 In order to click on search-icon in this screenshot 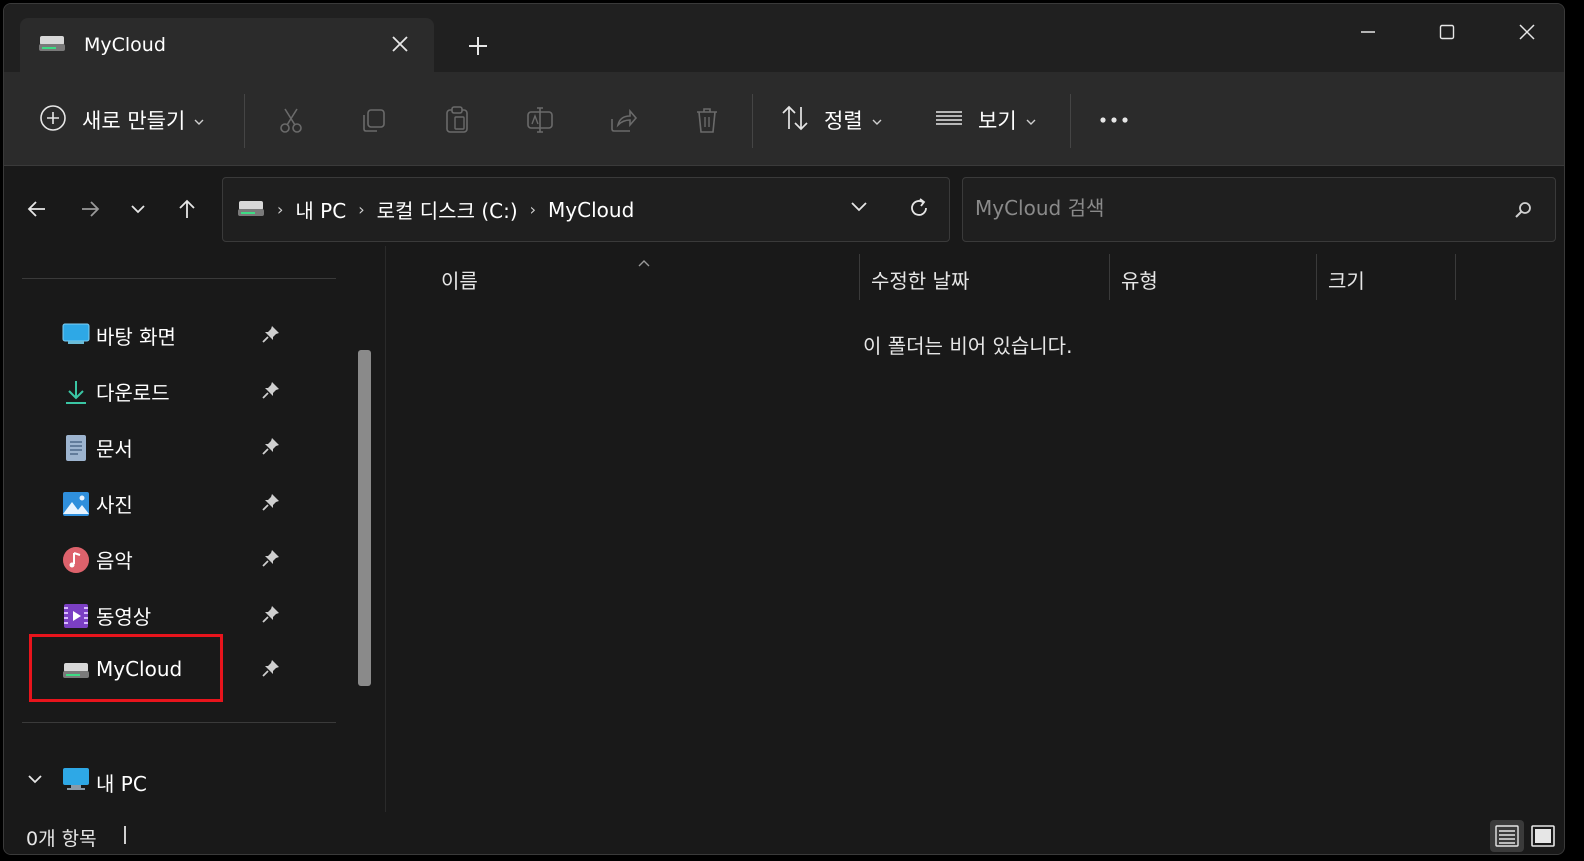, I will do `click(1523, 212)`.